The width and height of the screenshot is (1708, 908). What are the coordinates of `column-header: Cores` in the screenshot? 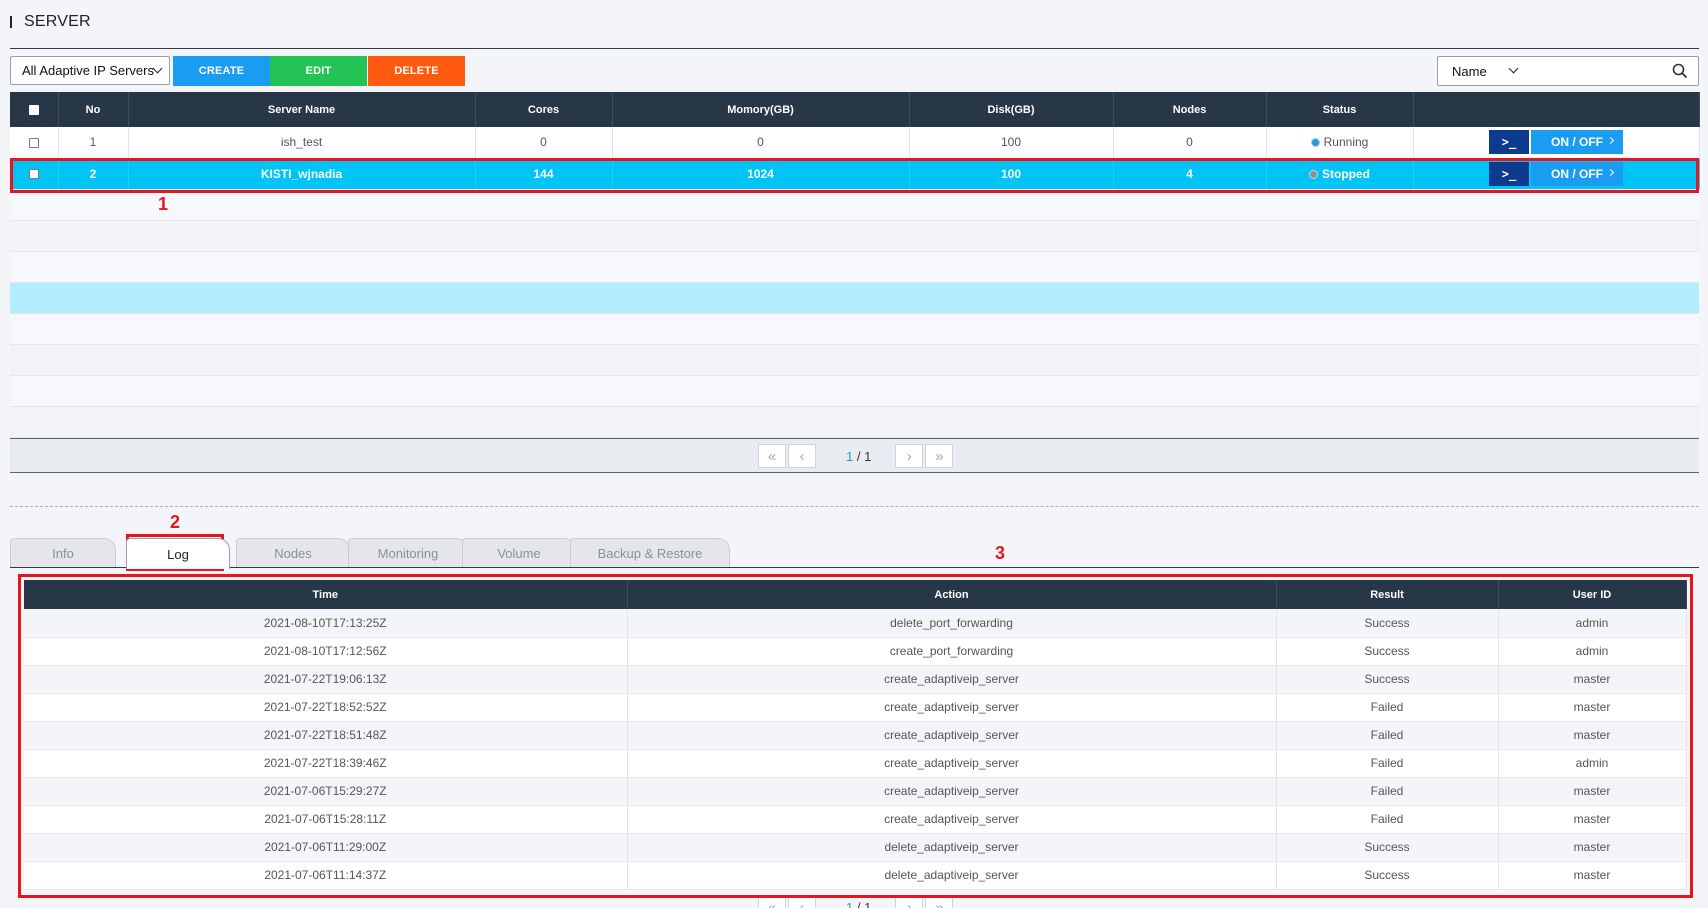 It's located at (544, 109).